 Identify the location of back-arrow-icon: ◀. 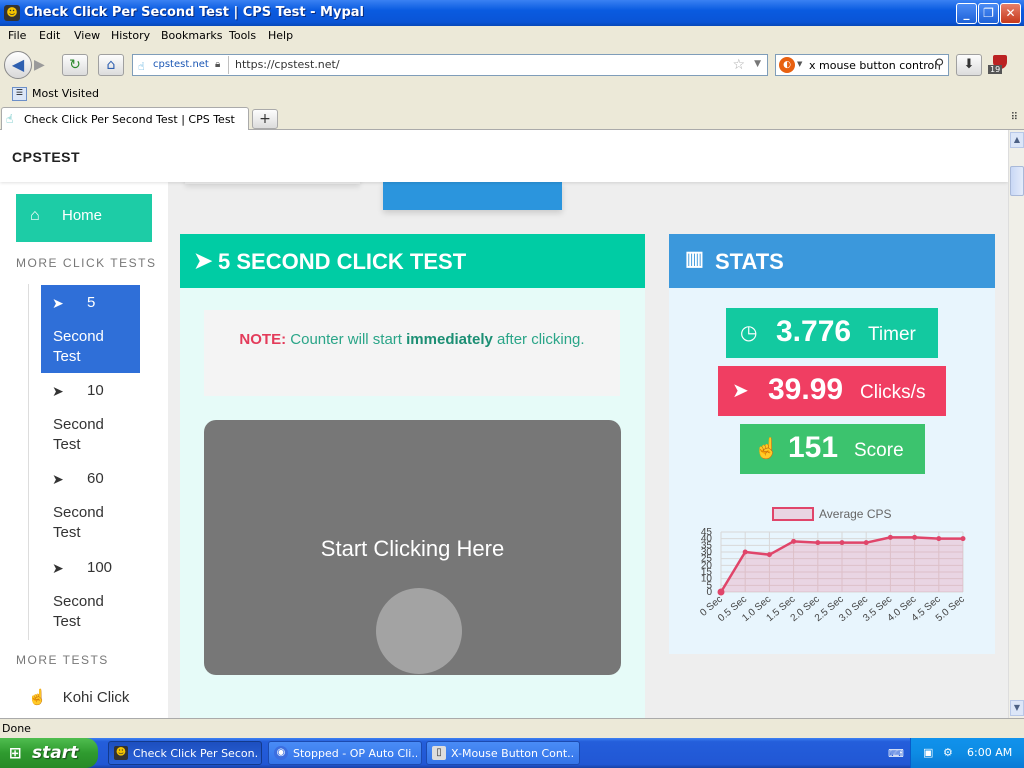
(18, 64).